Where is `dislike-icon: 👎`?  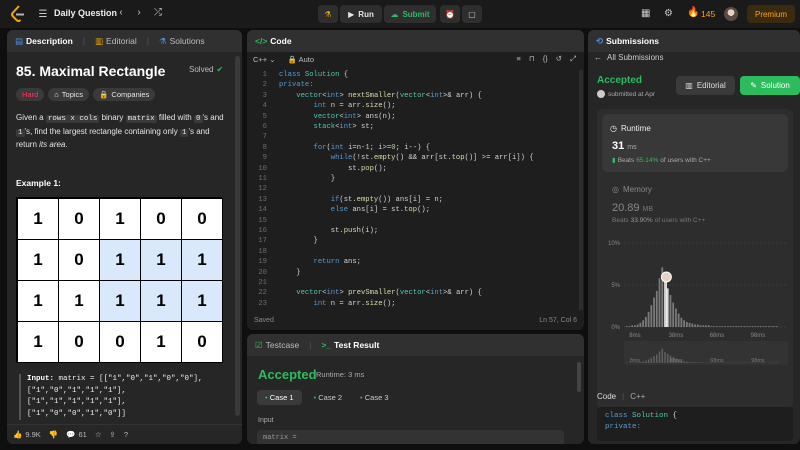 dislike-icon: 👎 is located at coordinates (53, 434).